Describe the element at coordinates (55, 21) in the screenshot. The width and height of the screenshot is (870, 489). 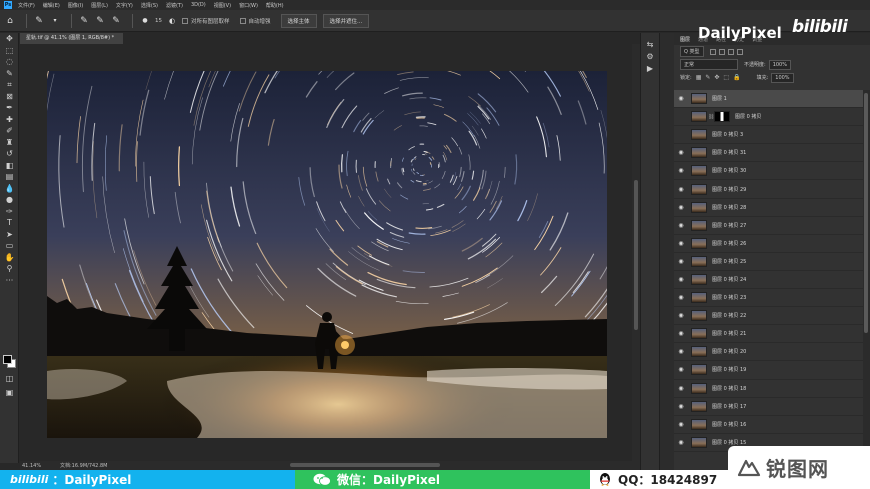
I see `chevron-down-icon: ▾` at that location.